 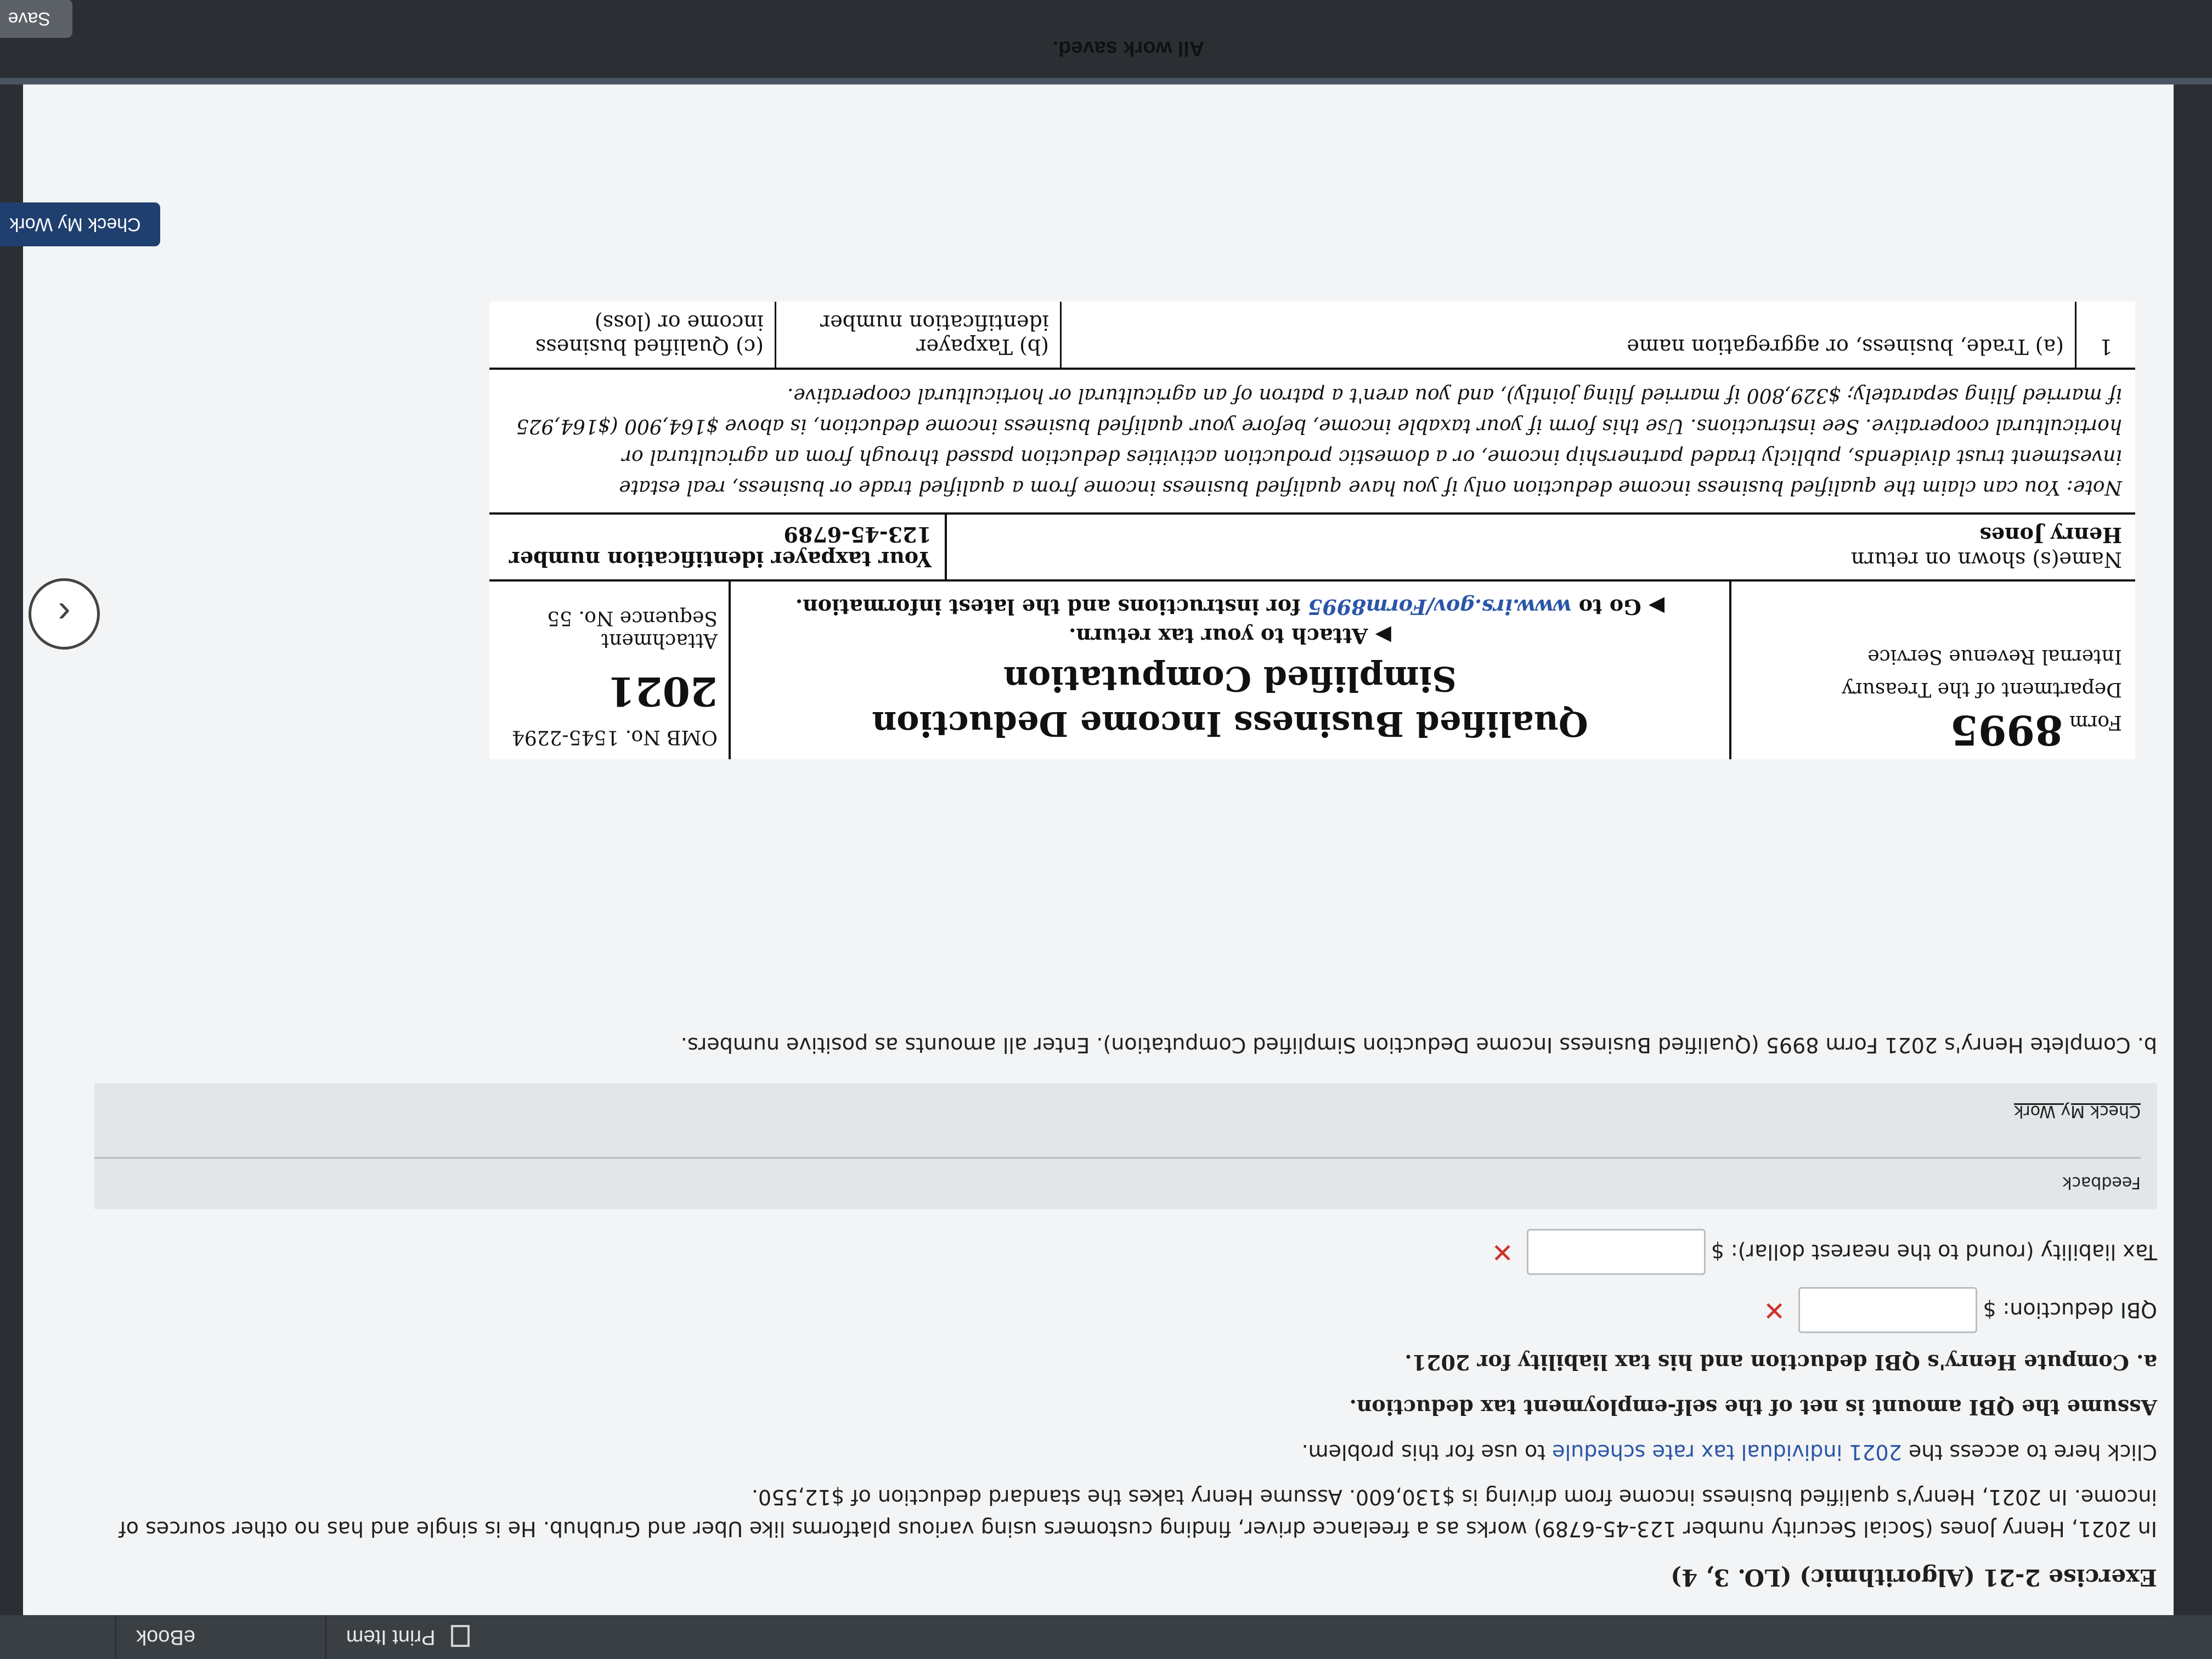 I want to click on feedback-divider, so click(x=1117, y=1158).